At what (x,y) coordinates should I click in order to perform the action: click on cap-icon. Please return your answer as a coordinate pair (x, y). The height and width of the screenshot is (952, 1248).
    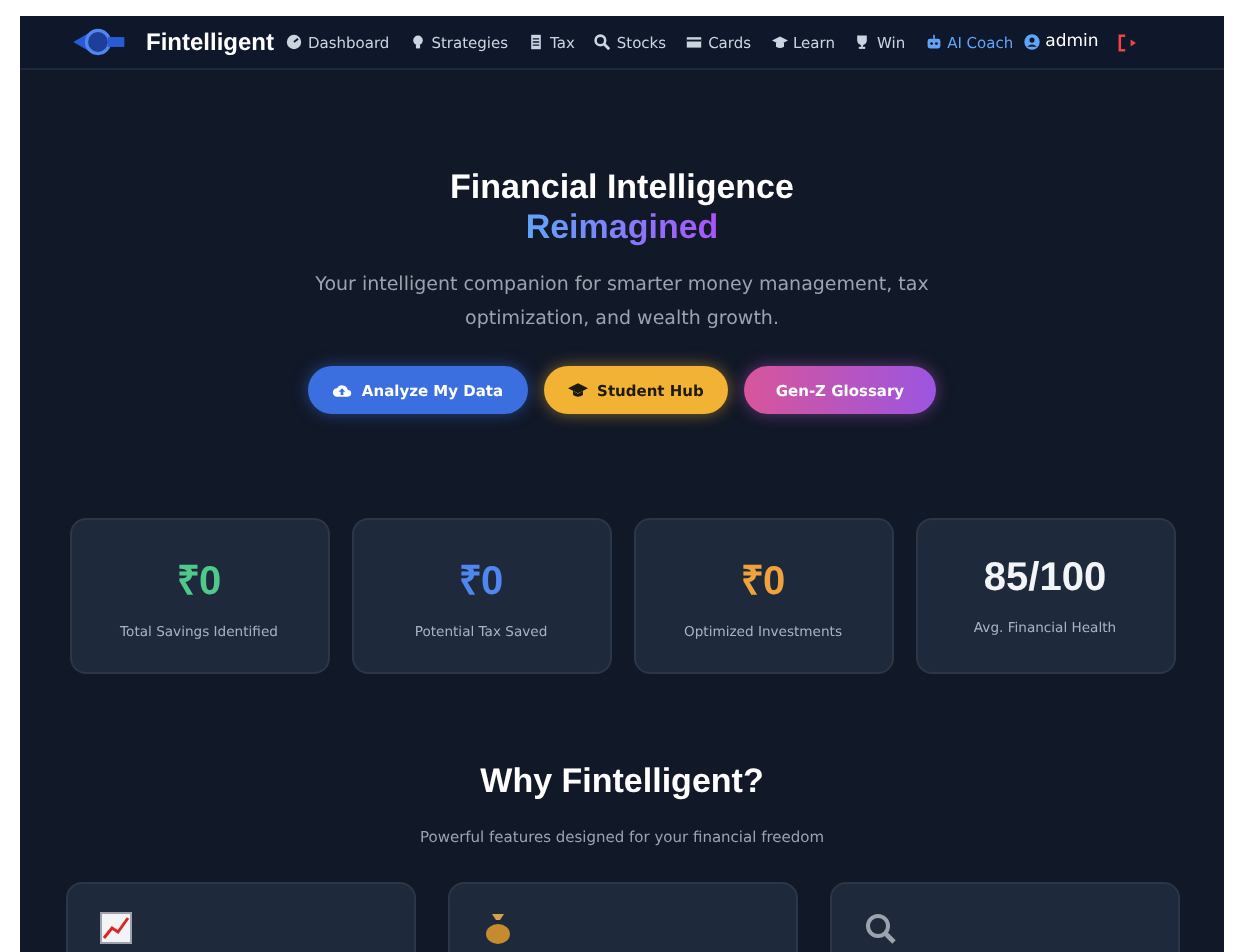
    Looking at the image, I should click on (779, 42).